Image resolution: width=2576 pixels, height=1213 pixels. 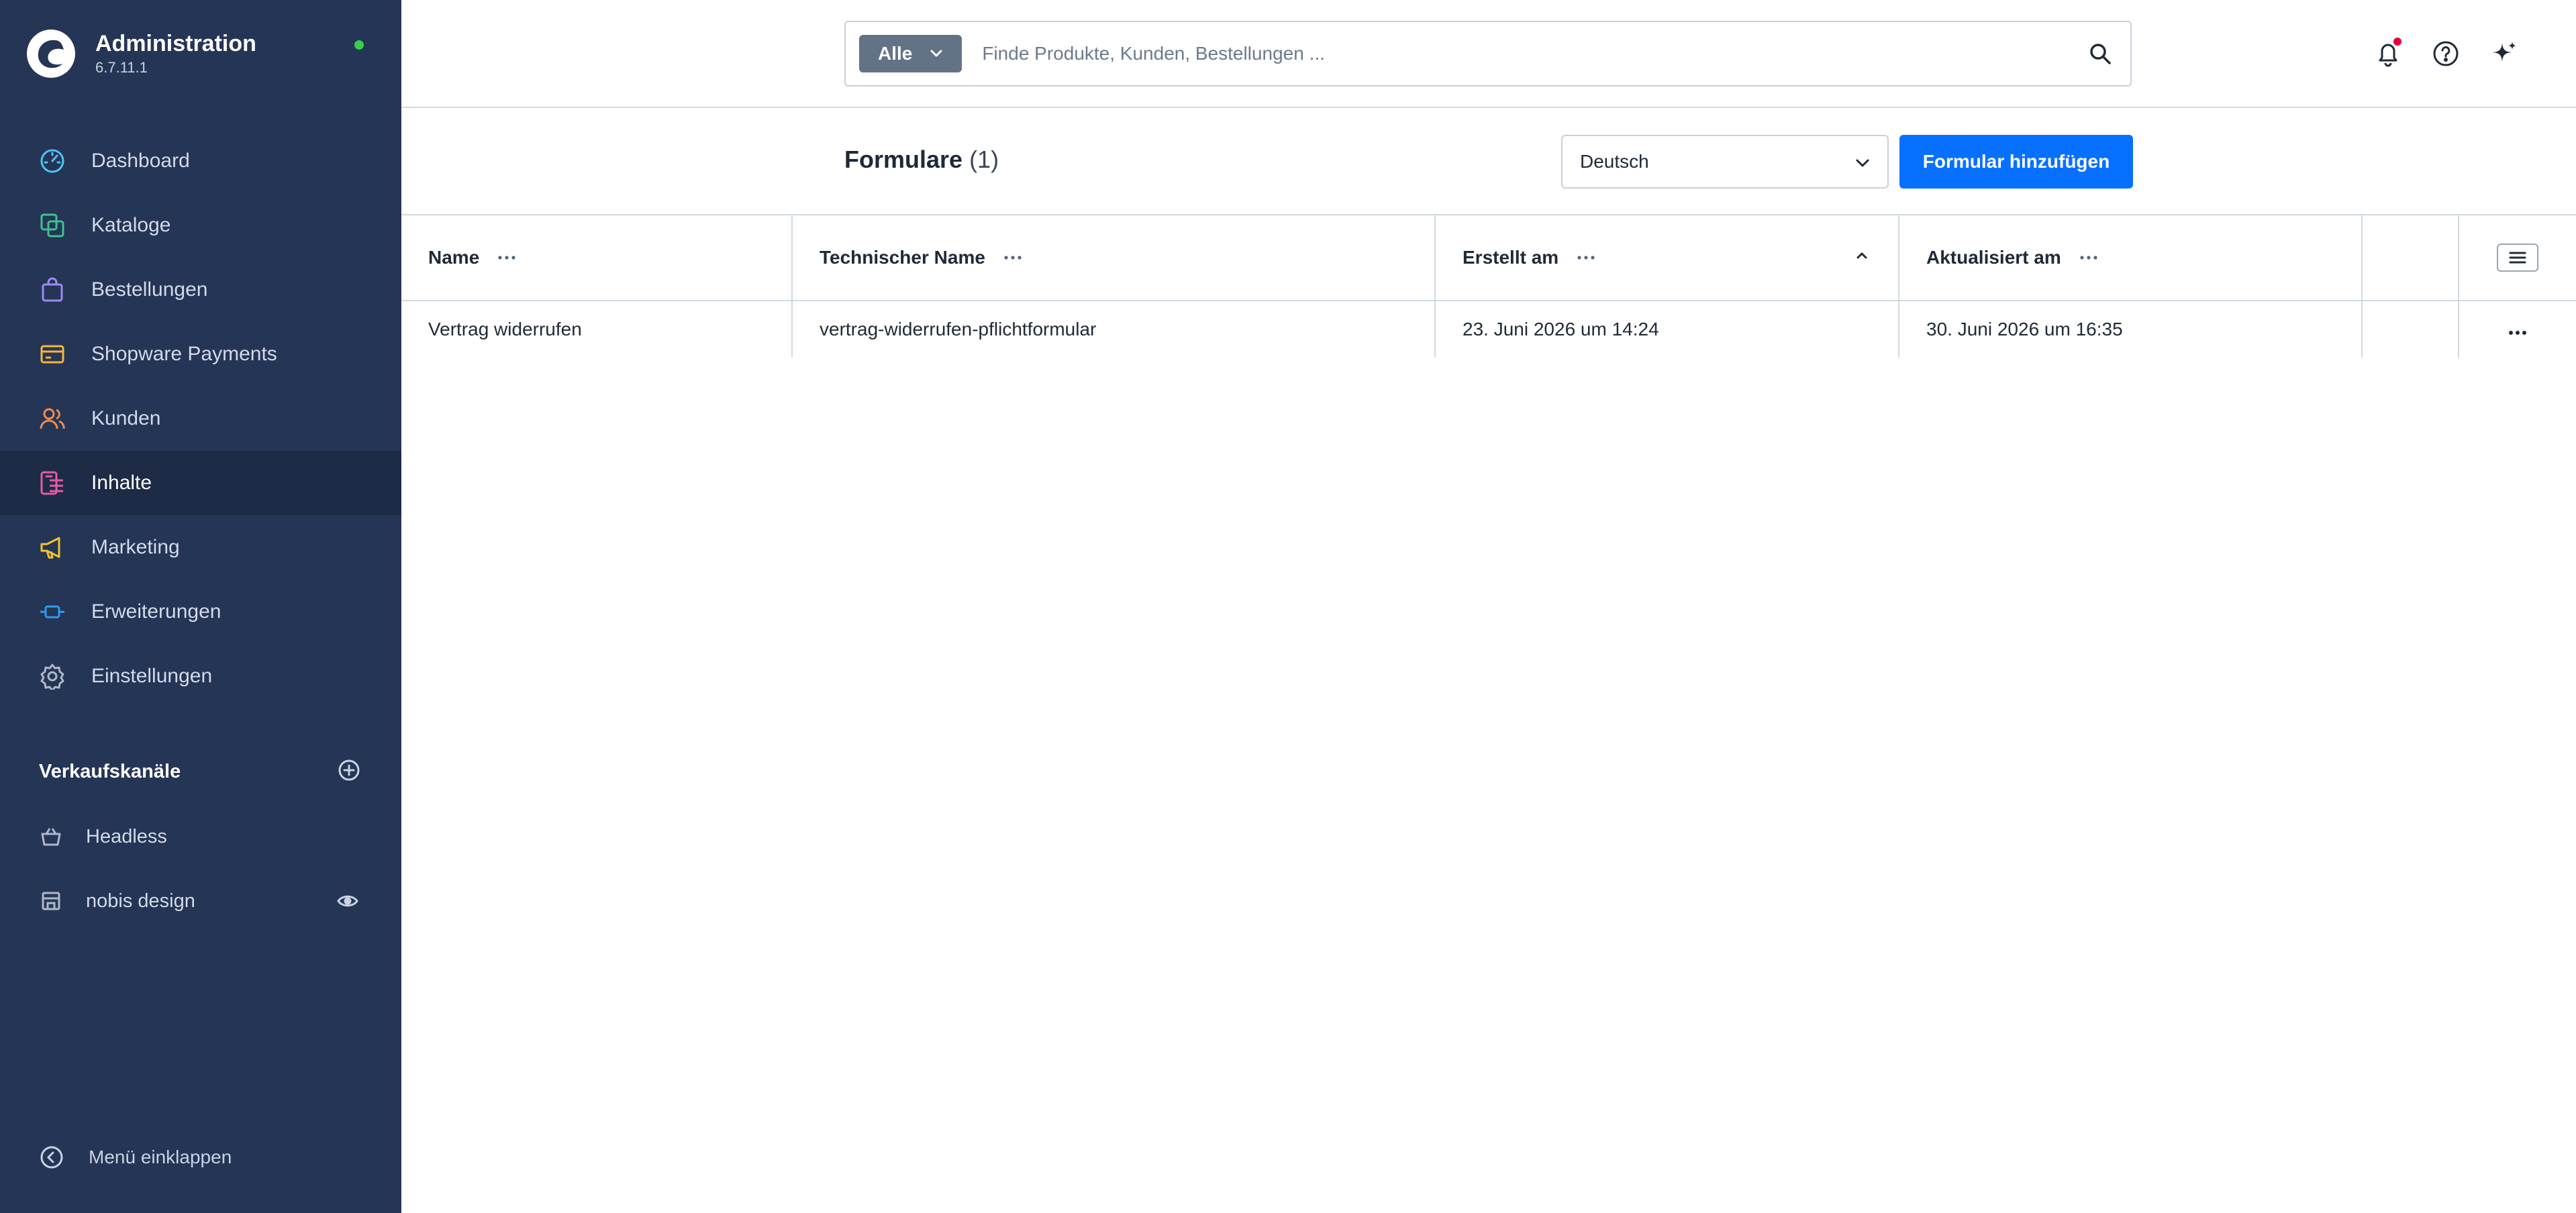 I want to click on megaphone-icon, so click(x=52, y=547).